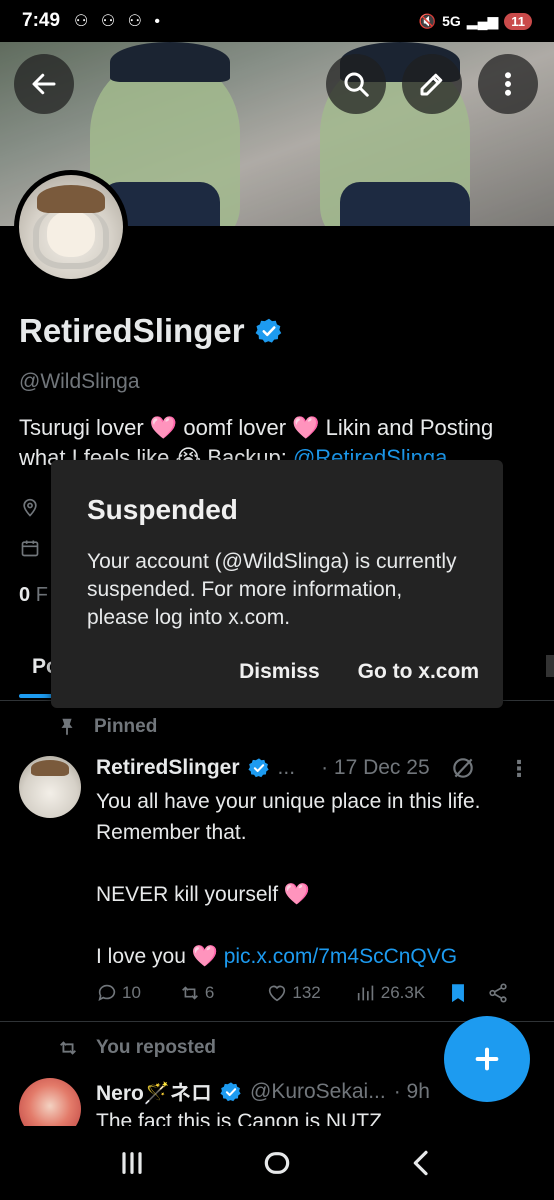  Describe the element at coordinates (41, 595) in the screenshot. I see `following-label: F` at that location.